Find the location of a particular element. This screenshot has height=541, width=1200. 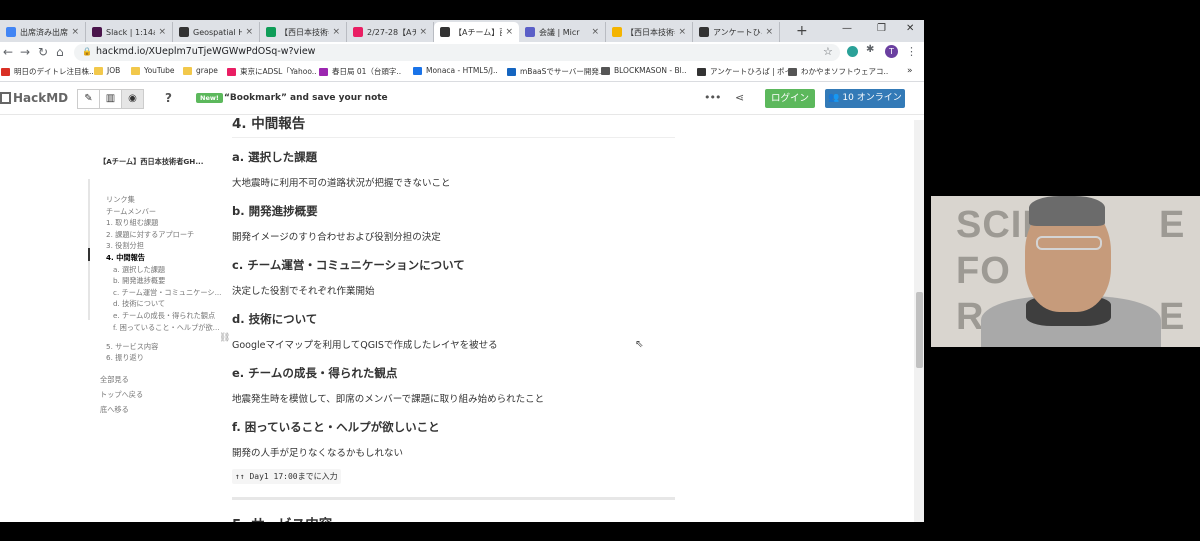

bookmark-item: JOB is located at coordinates (107, 70).